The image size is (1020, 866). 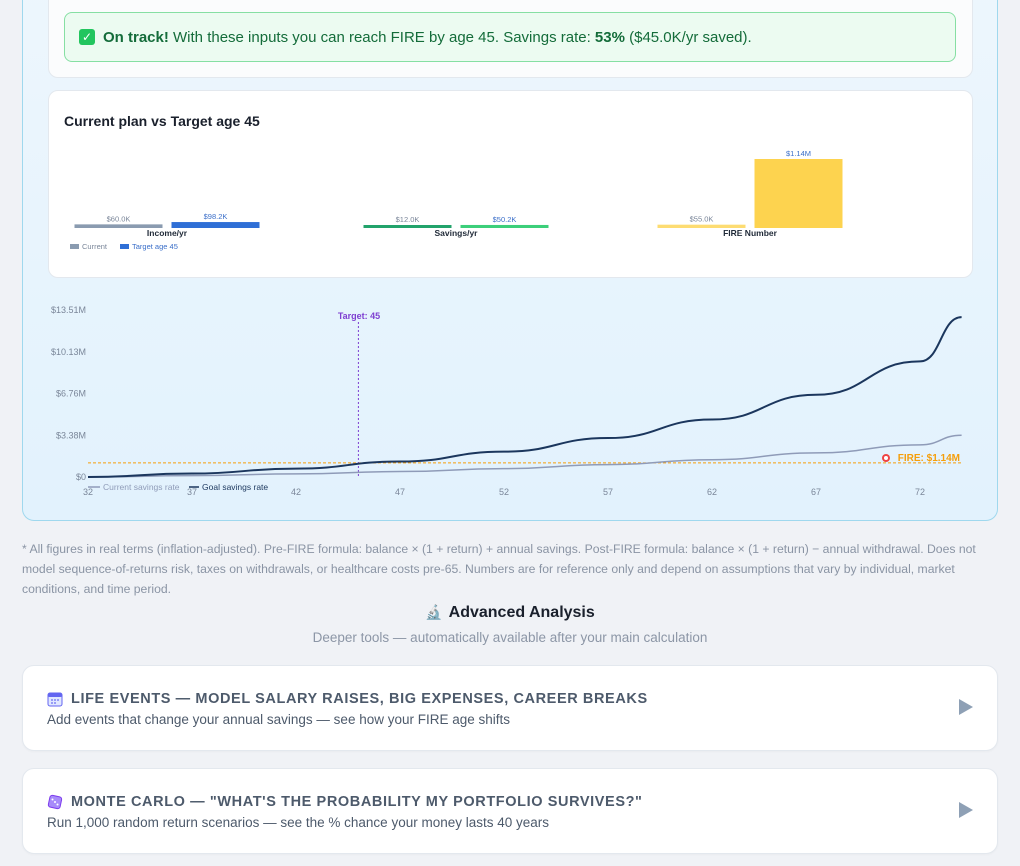 I want to click on target-age-label: Target: 45, so click(x=359, y=316).